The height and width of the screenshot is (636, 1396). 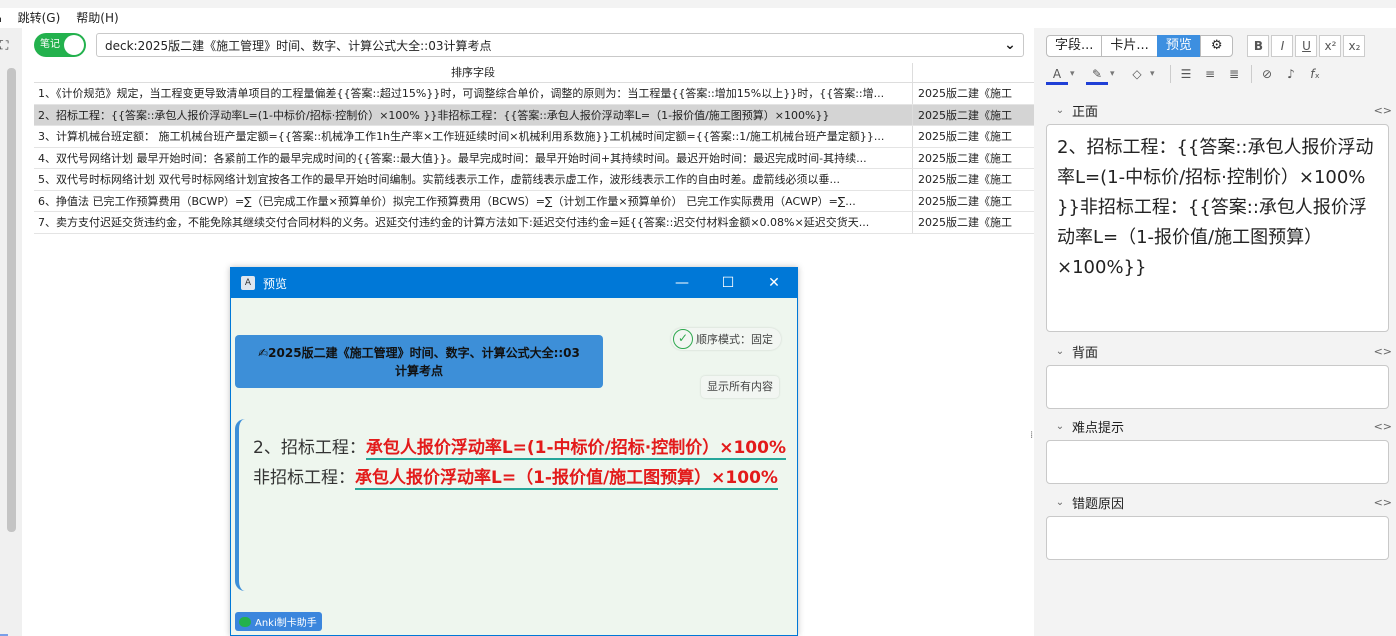 I want to click on anki-helper-button: Anki制卡助手, so click(x=278, y=621).